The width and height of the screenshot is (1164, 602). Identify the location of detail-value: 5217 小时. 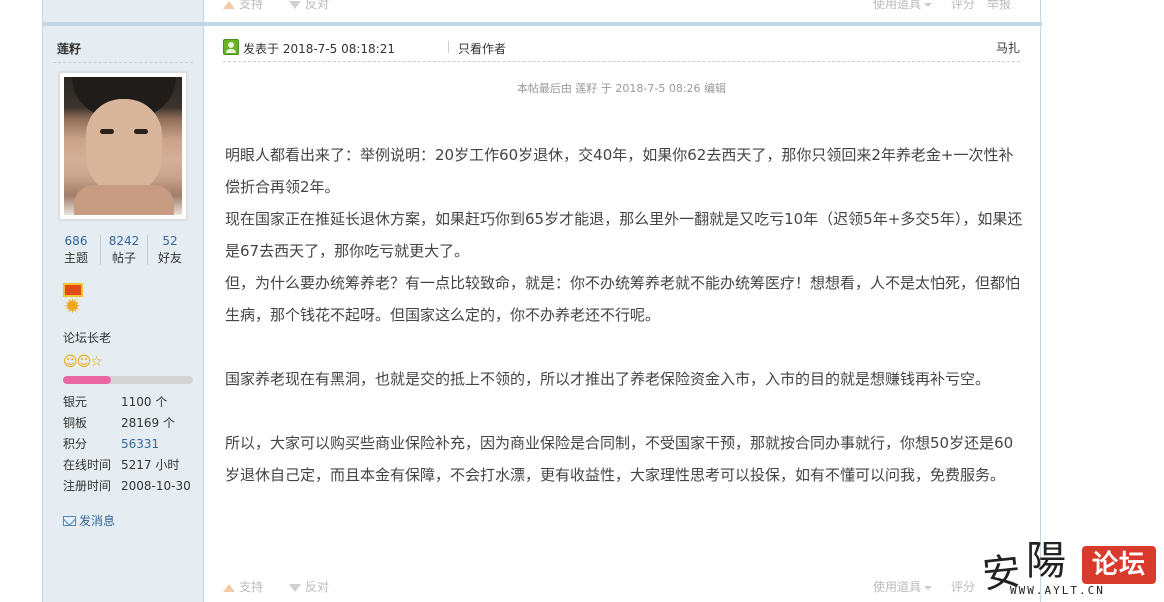
(150, 465).